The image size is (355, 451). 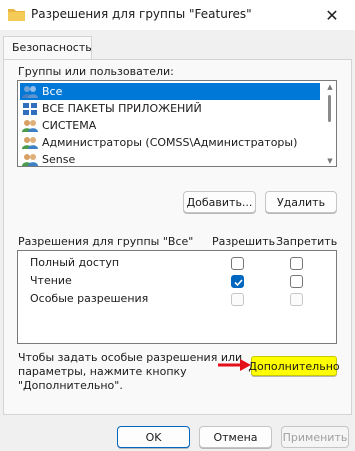 What do you see at coordinates (330, 124) in the screenshot?
I see `groups-scrollbar: ▲ ▼` at bounding box center [330, 124].